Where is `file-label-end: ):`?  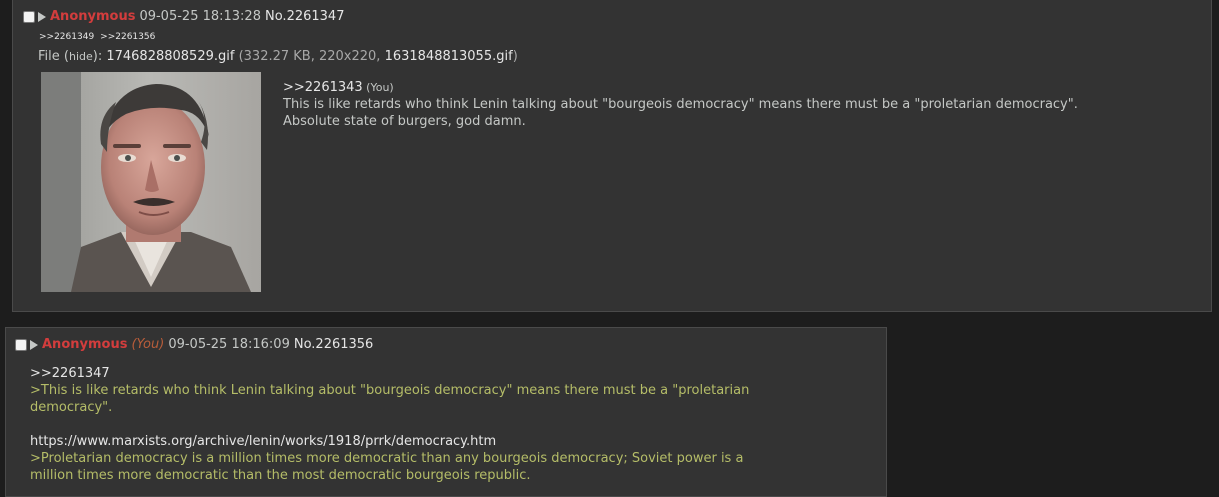 file-label-end: ): is located at coordinates (99, 56).